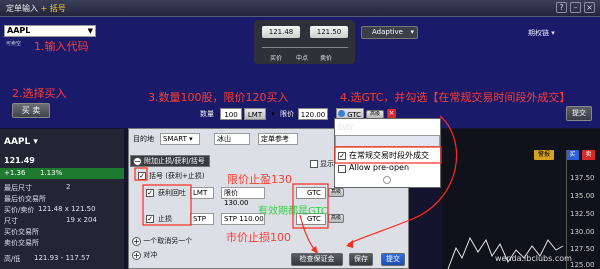  Describe the element at coordinates (575, 7) in the screenshot. I see `minimize-icon: –` at that location.